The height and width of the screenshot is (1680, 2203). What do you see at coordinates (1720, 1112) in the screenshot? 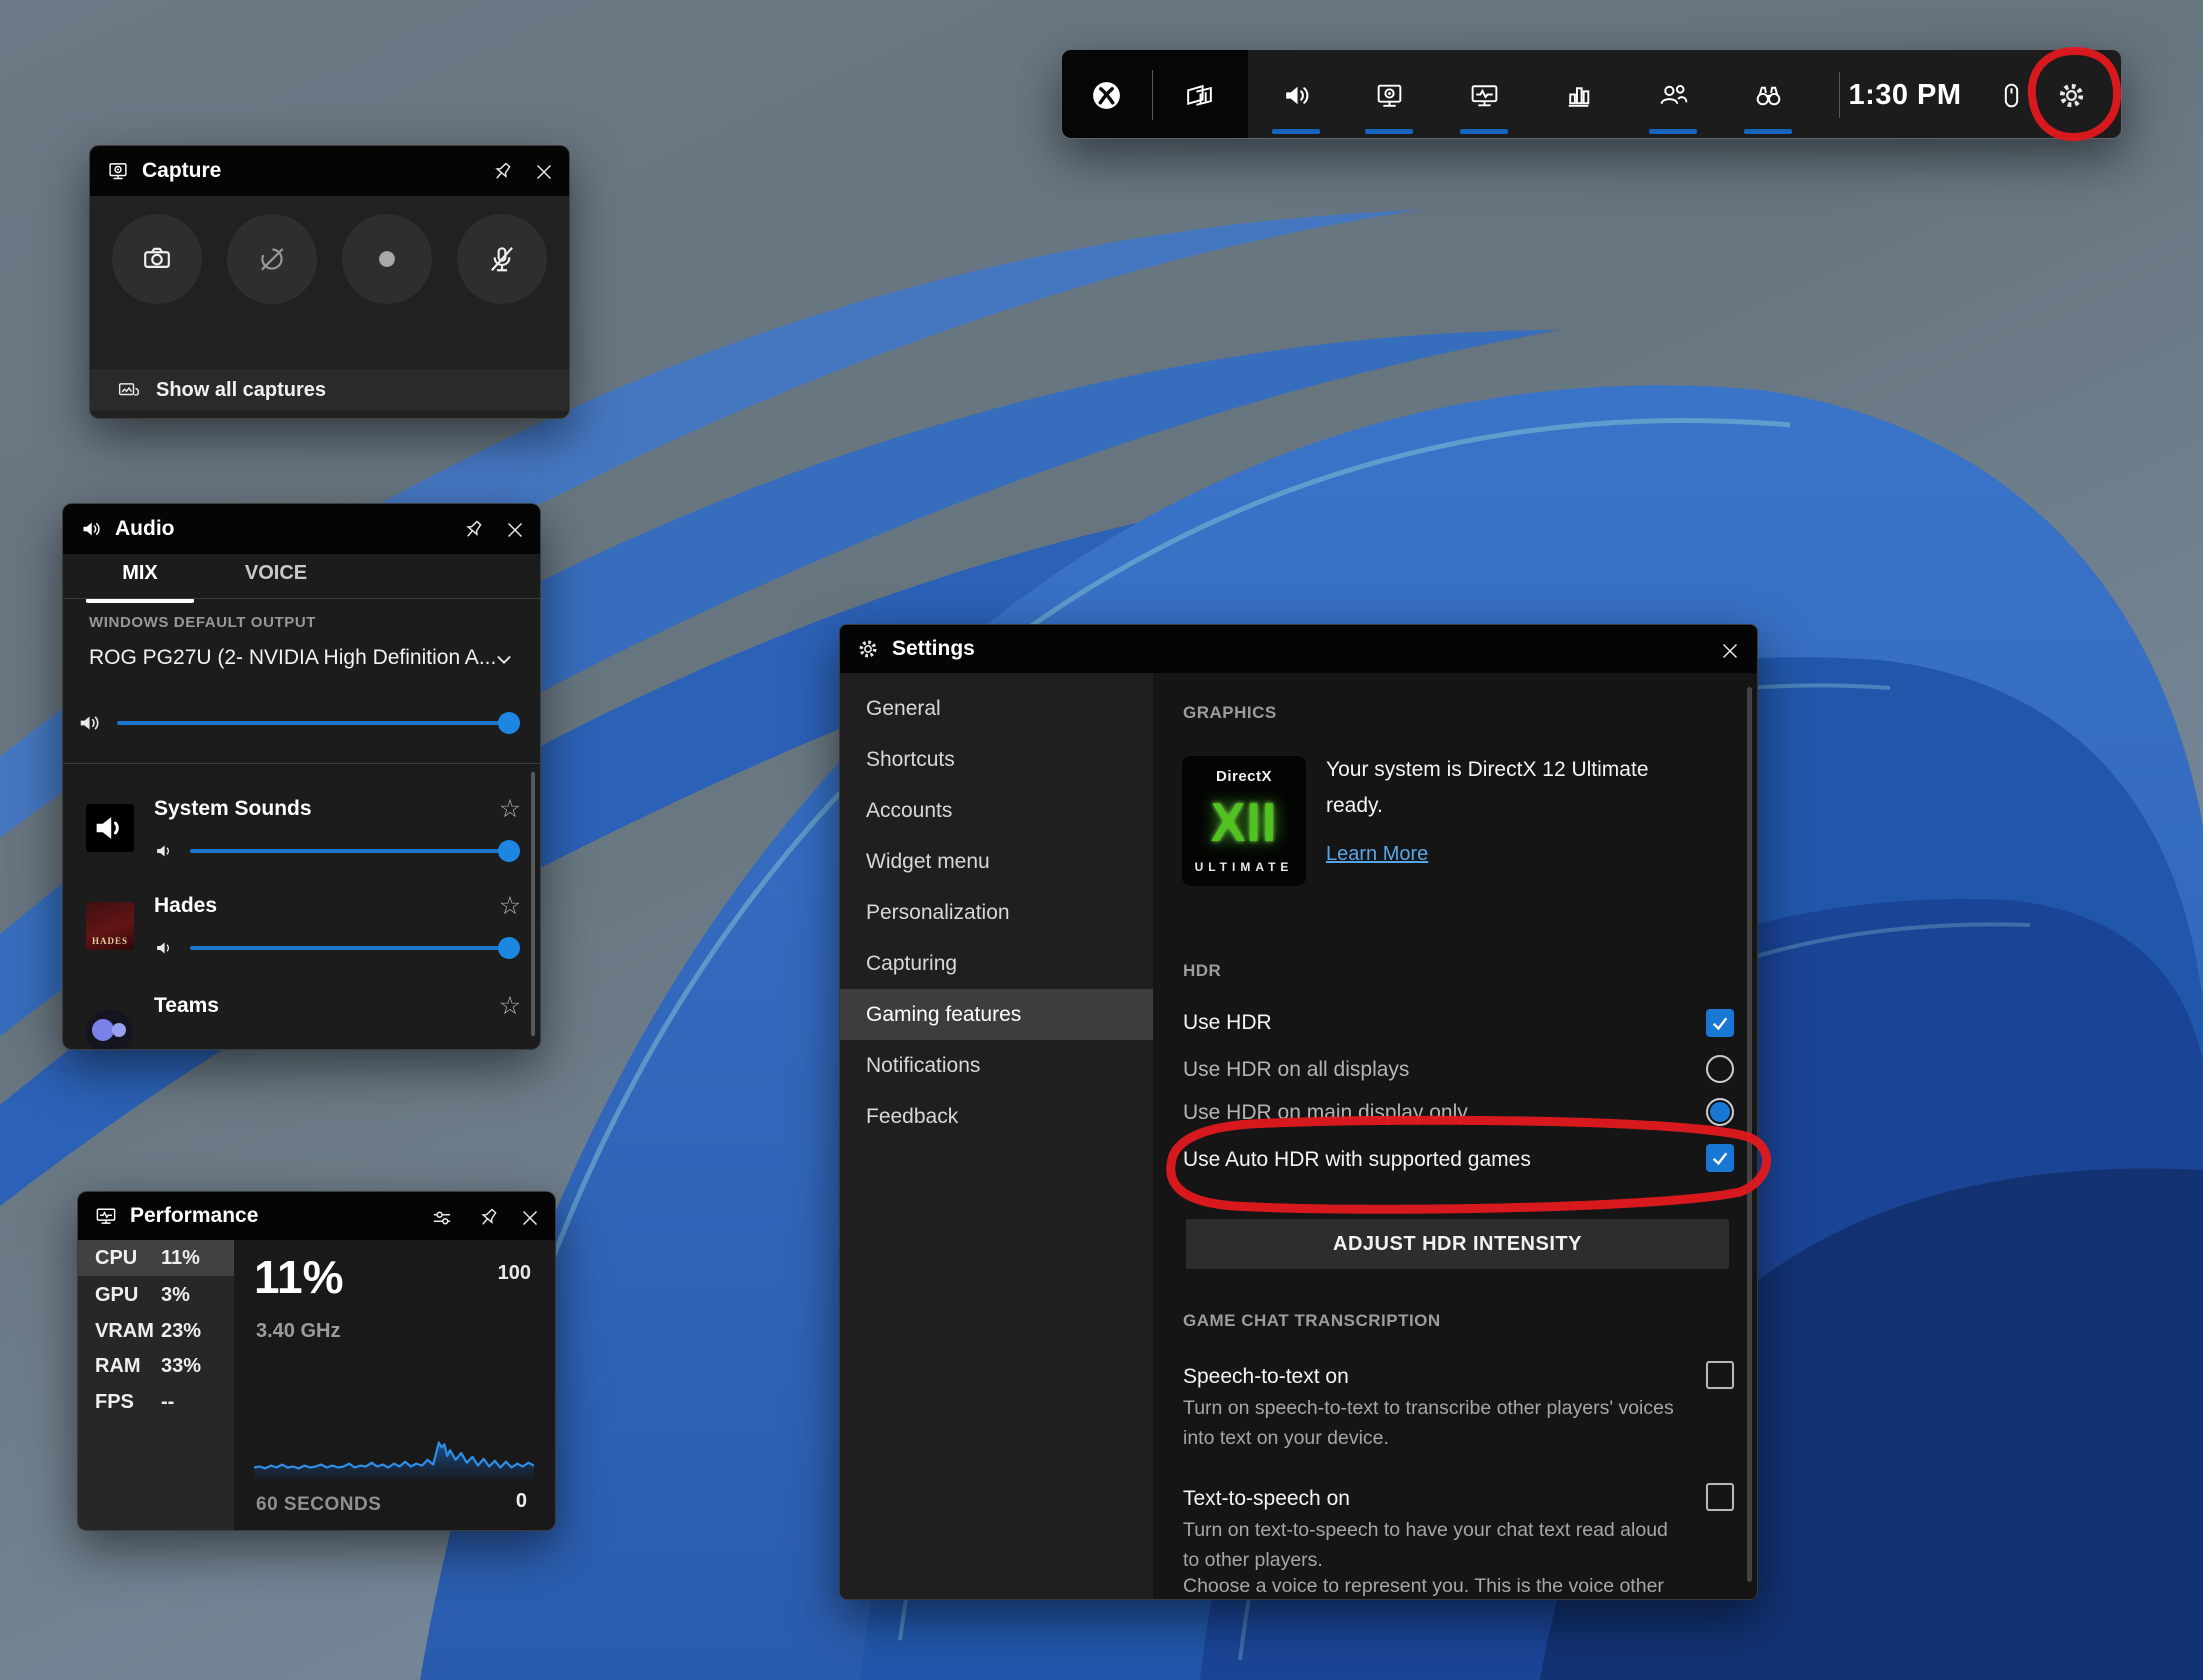
I see `hdr-main-display-radio` at bounding box center [1720, 1112].